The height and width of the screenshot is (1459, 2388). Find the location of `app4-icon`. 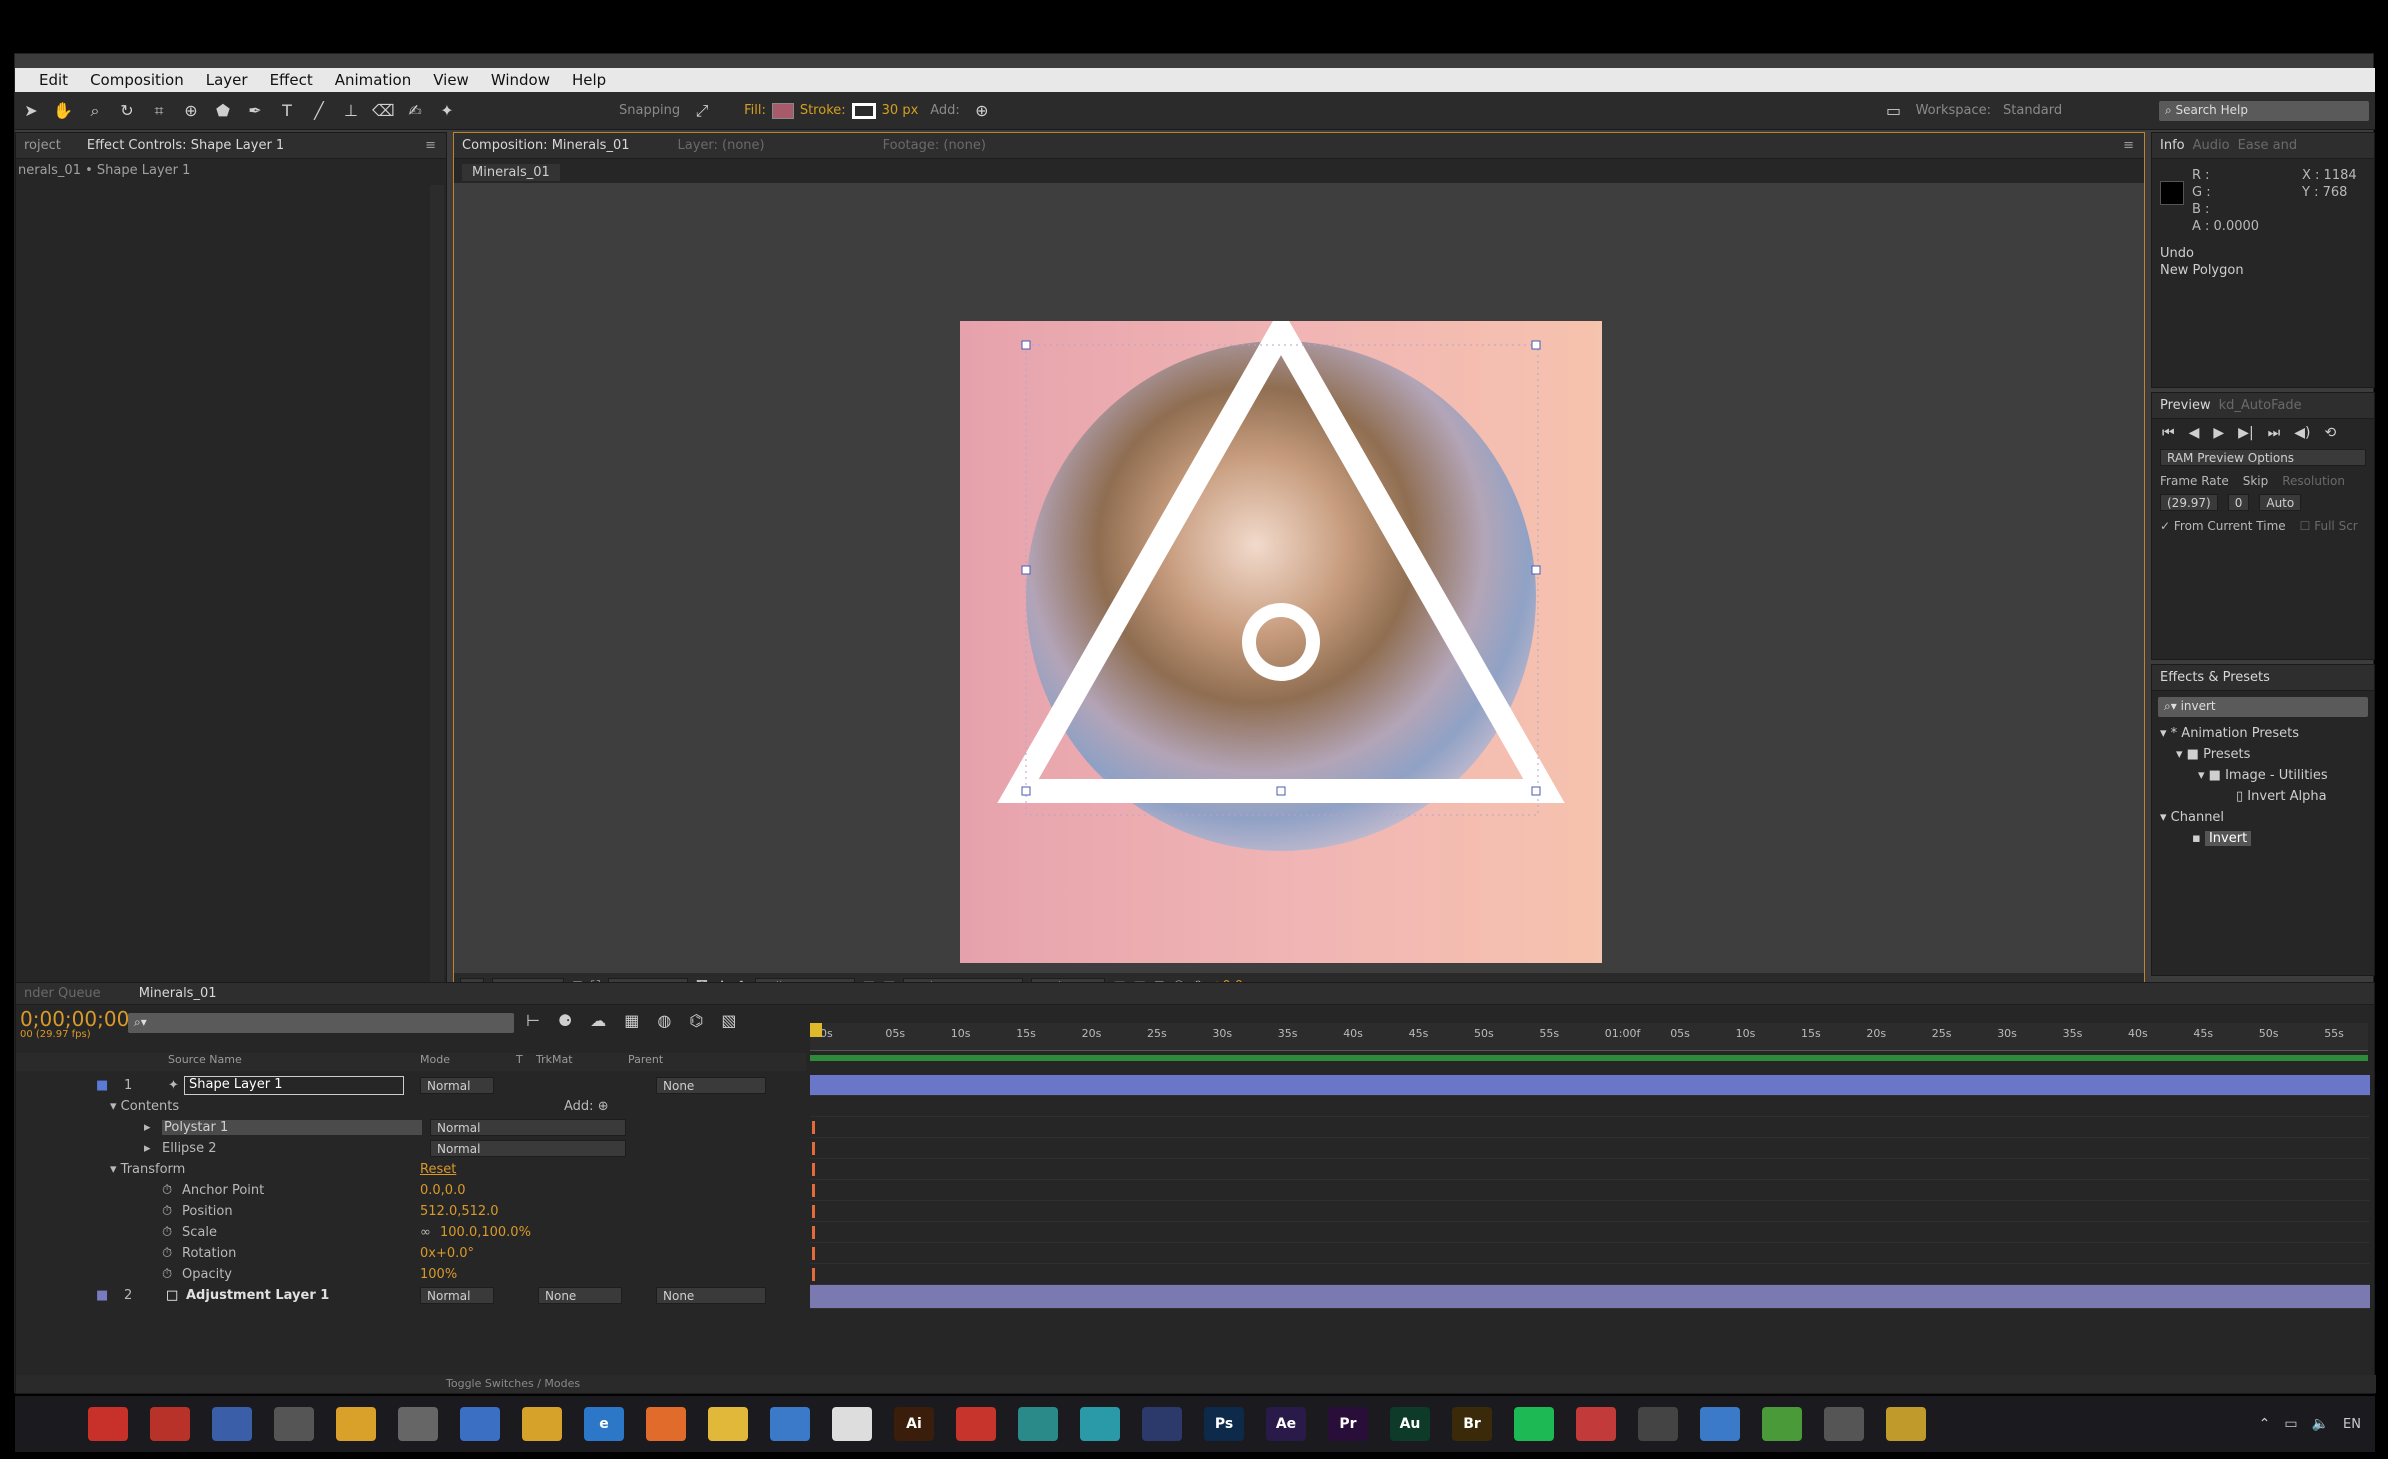

app4-icon is located at coordinates (790, 1424).